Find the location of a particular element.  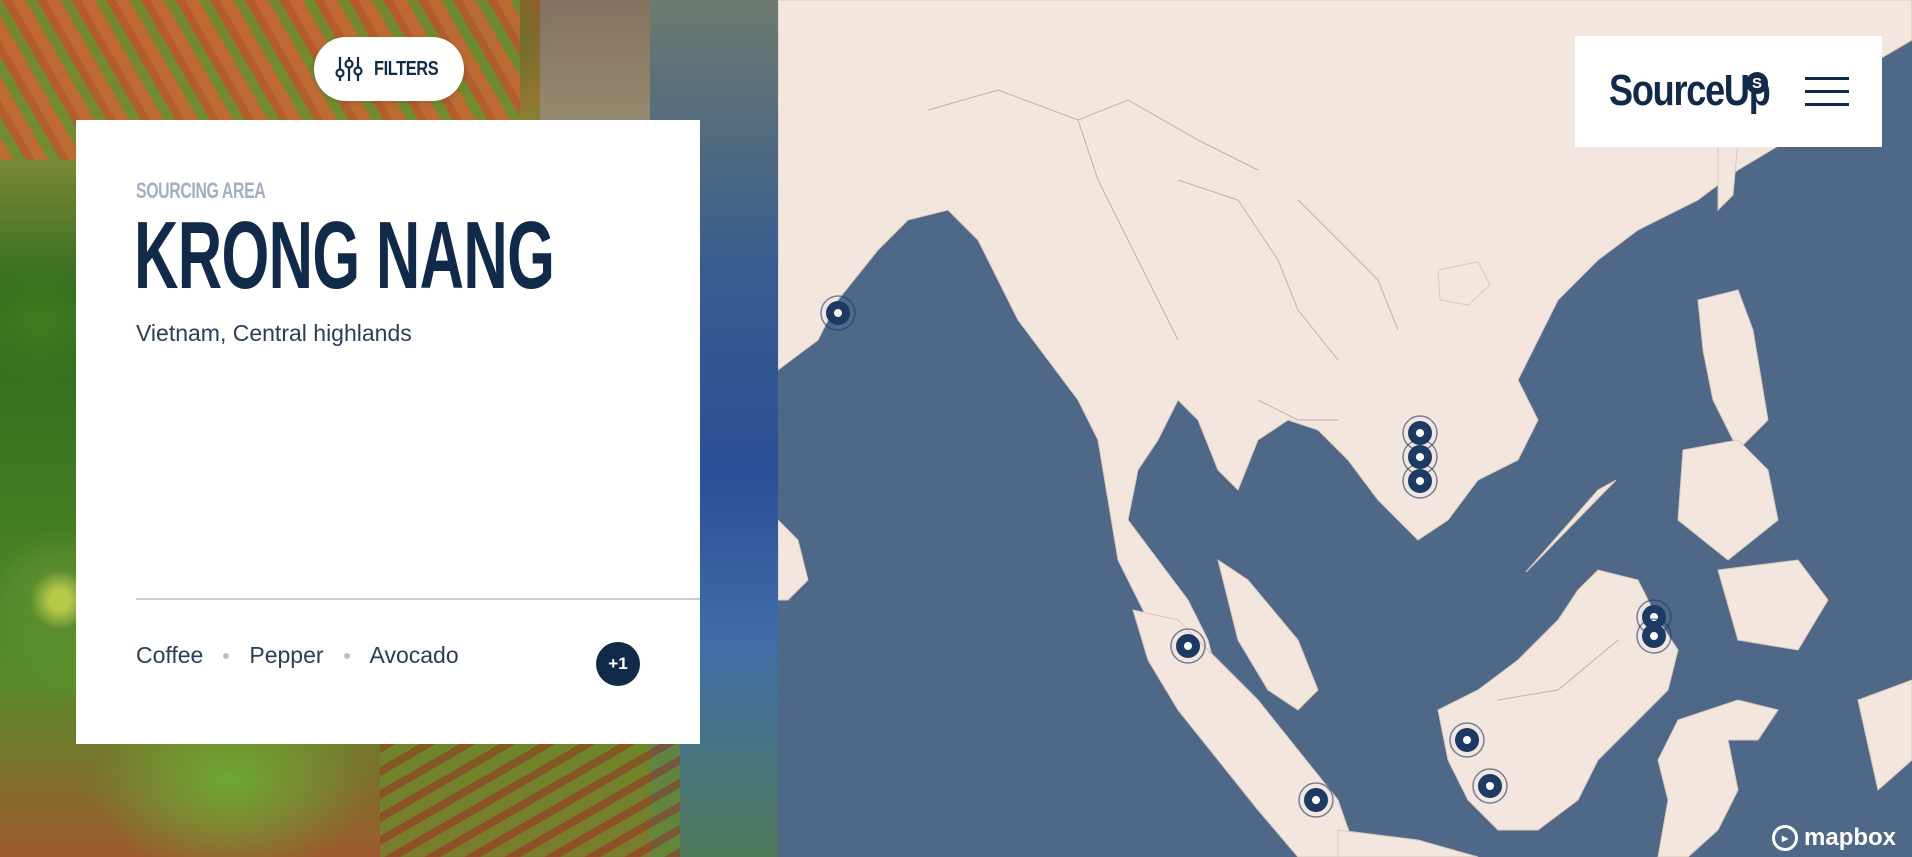

card-divider is located at coordinates (418, 599).